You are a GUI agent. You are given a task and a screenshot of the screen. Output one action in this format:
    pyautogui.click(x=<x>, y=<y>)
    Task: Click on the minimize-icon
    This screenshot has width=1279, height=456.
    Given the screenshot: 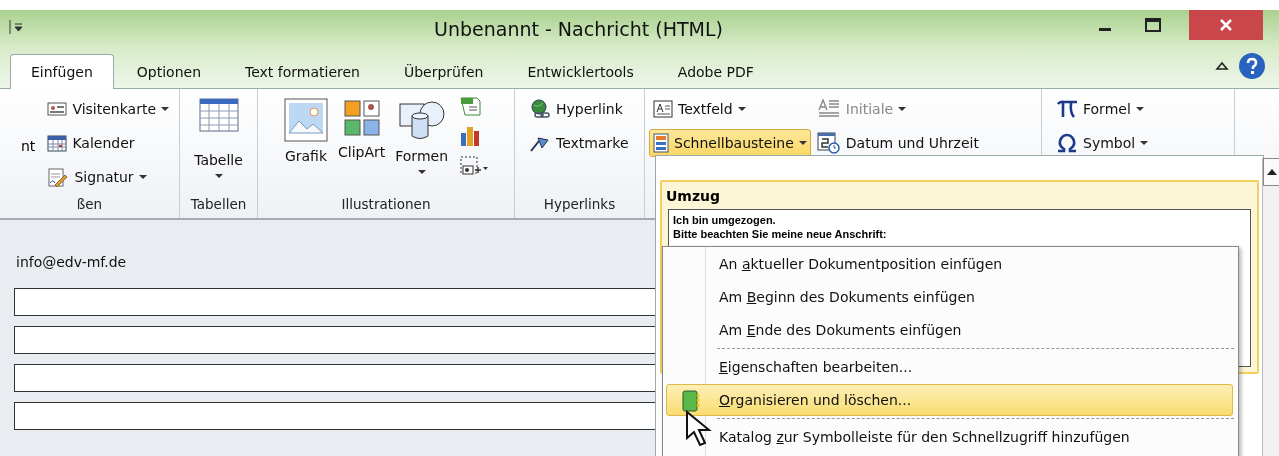 What is the action you would take?
    pyautogui.click(x=1105, y=29)
    